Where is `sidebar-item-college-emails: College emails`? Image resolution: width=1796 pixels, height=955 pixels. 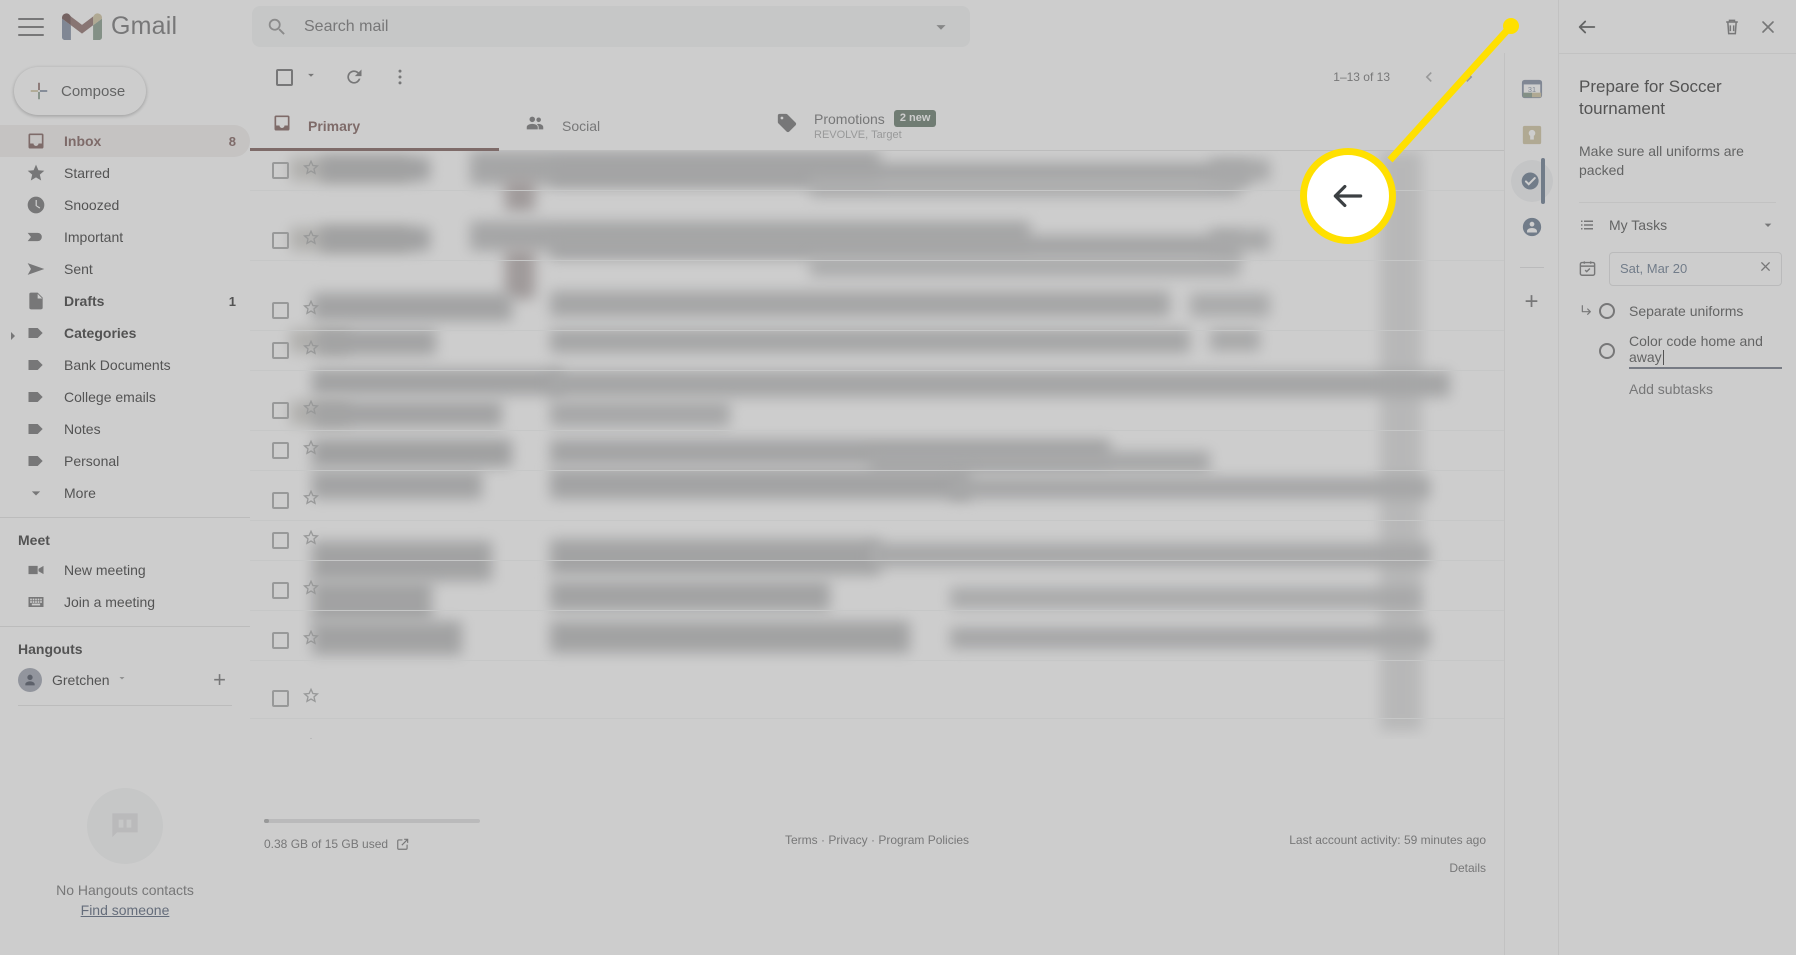 sidebar-item-college-emails: College emails is located at coordinates (125, 397).